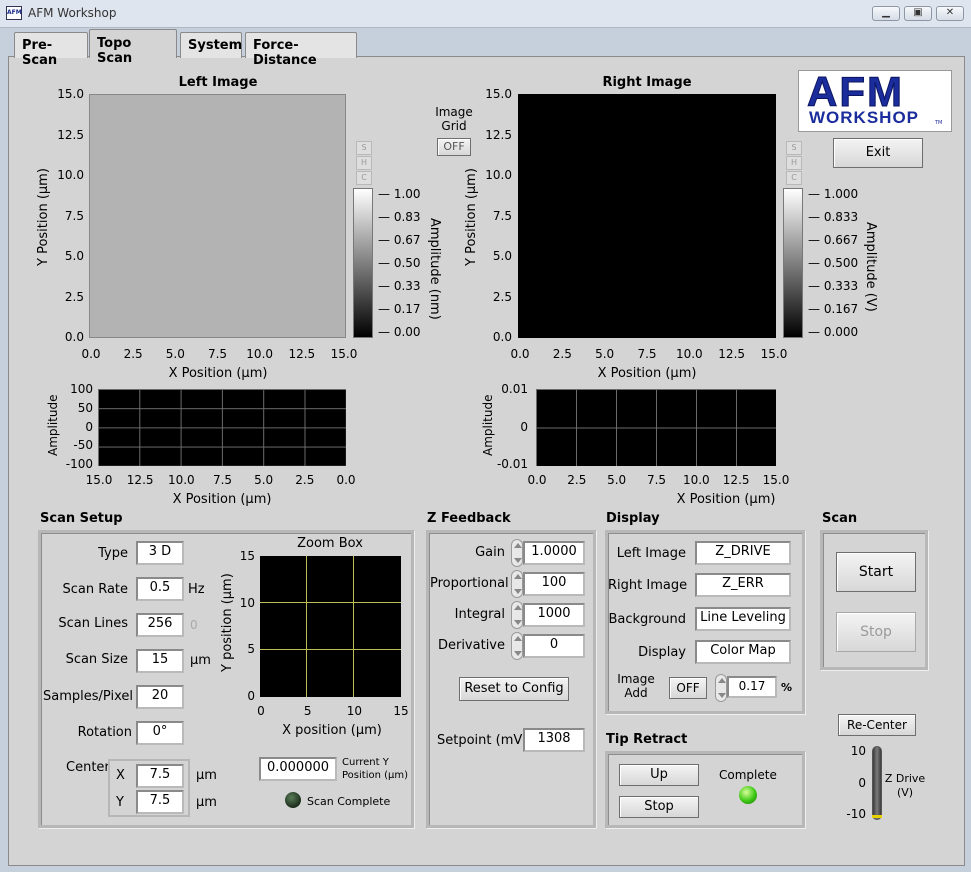  I want to click on tab-topo-scan: Topo Scan, so click(133, 47).